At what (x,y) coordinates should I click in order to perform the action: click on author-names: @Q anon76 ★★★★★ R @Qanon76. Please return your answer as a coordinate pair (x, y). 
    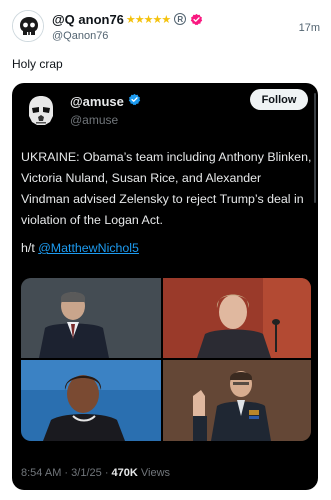
    Looking at the image, I should click on (127, 26).